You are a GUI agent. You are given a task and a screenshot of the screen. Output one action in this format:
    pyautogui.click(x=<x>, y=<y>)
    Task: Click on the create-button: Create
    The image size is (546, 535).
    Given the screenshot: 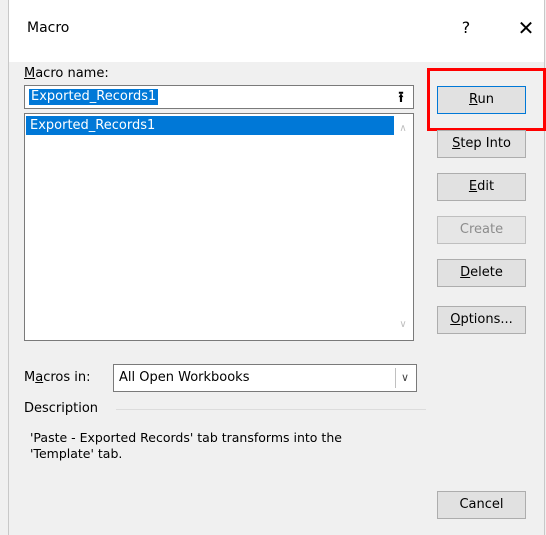 What is the action you would take?
    pyautogui.click(x=481, y=230)
    